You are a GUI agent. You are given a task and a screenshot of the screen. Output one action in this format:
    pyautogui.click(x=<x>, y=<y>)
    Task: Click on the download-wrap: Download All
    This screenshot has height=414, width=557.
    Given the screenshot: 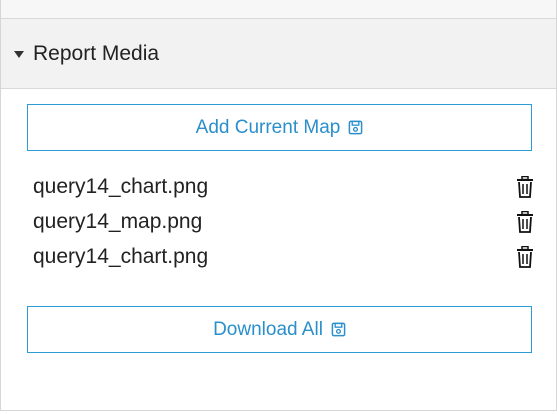 What is the action you would take?
    pyautogui.click(x=279, y=329)
    